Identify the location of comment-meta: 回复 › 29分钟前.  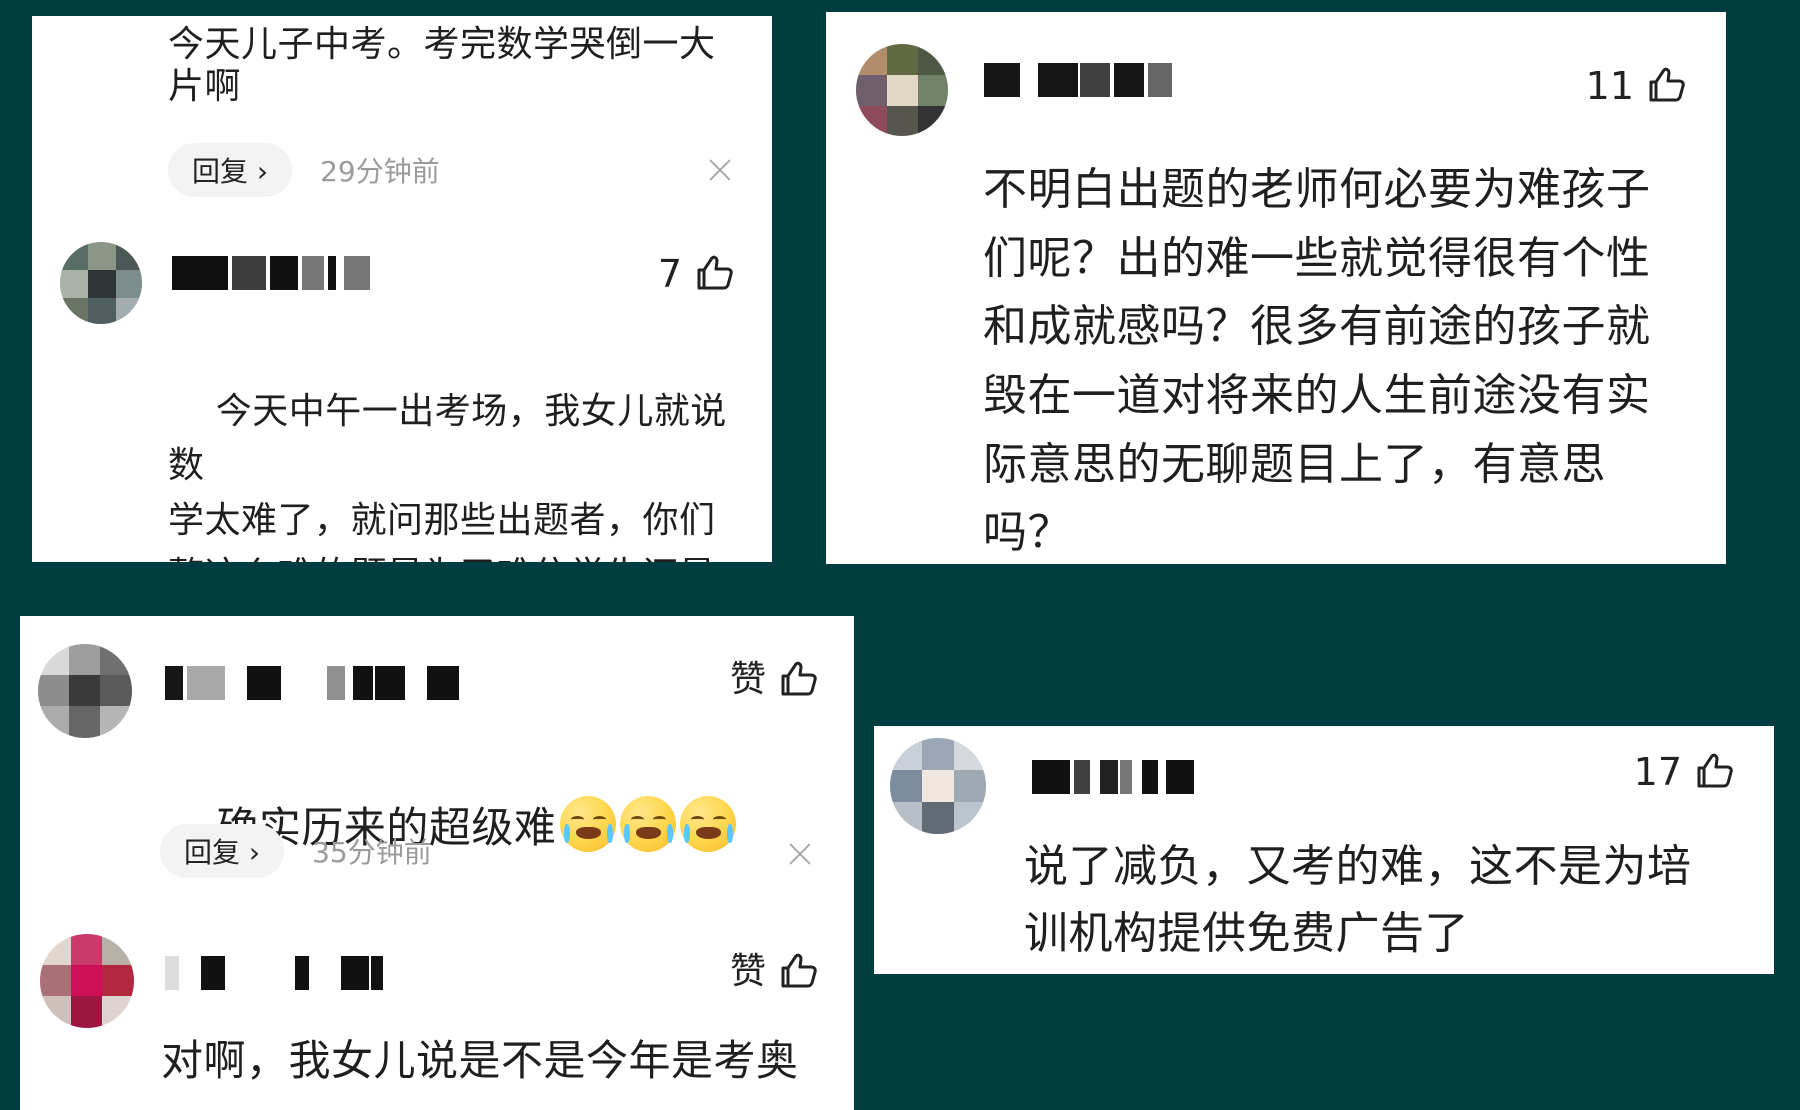
(304, 170).